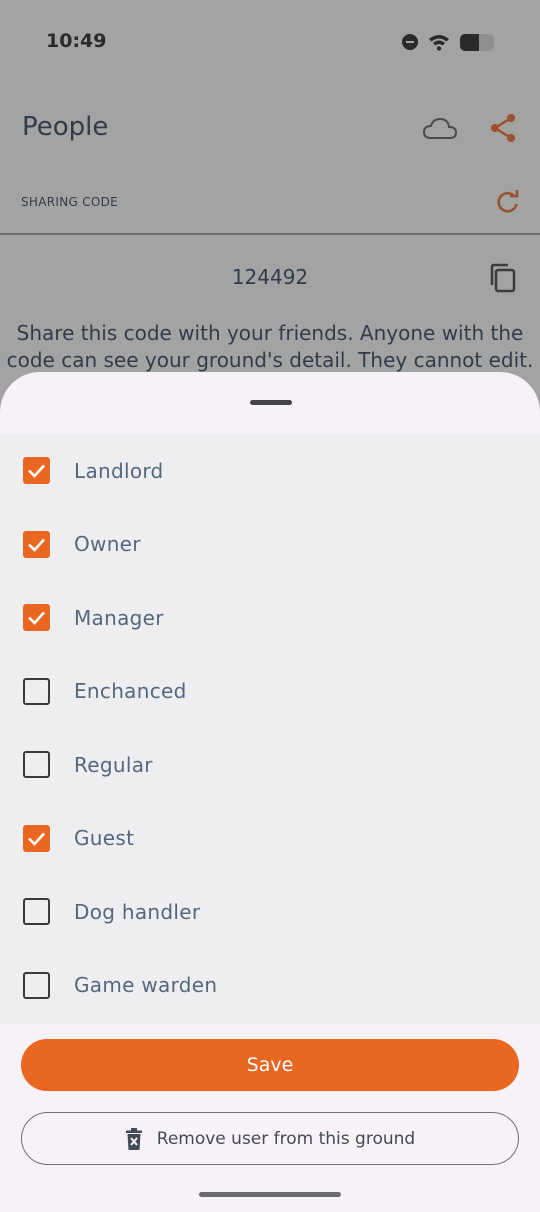 The height and width of the screenshot is (1212, 540). What do you see at coordinates (270, 691) in the screenshot?
I see `role-item: Enchanced` at bounding box center [270, 691].